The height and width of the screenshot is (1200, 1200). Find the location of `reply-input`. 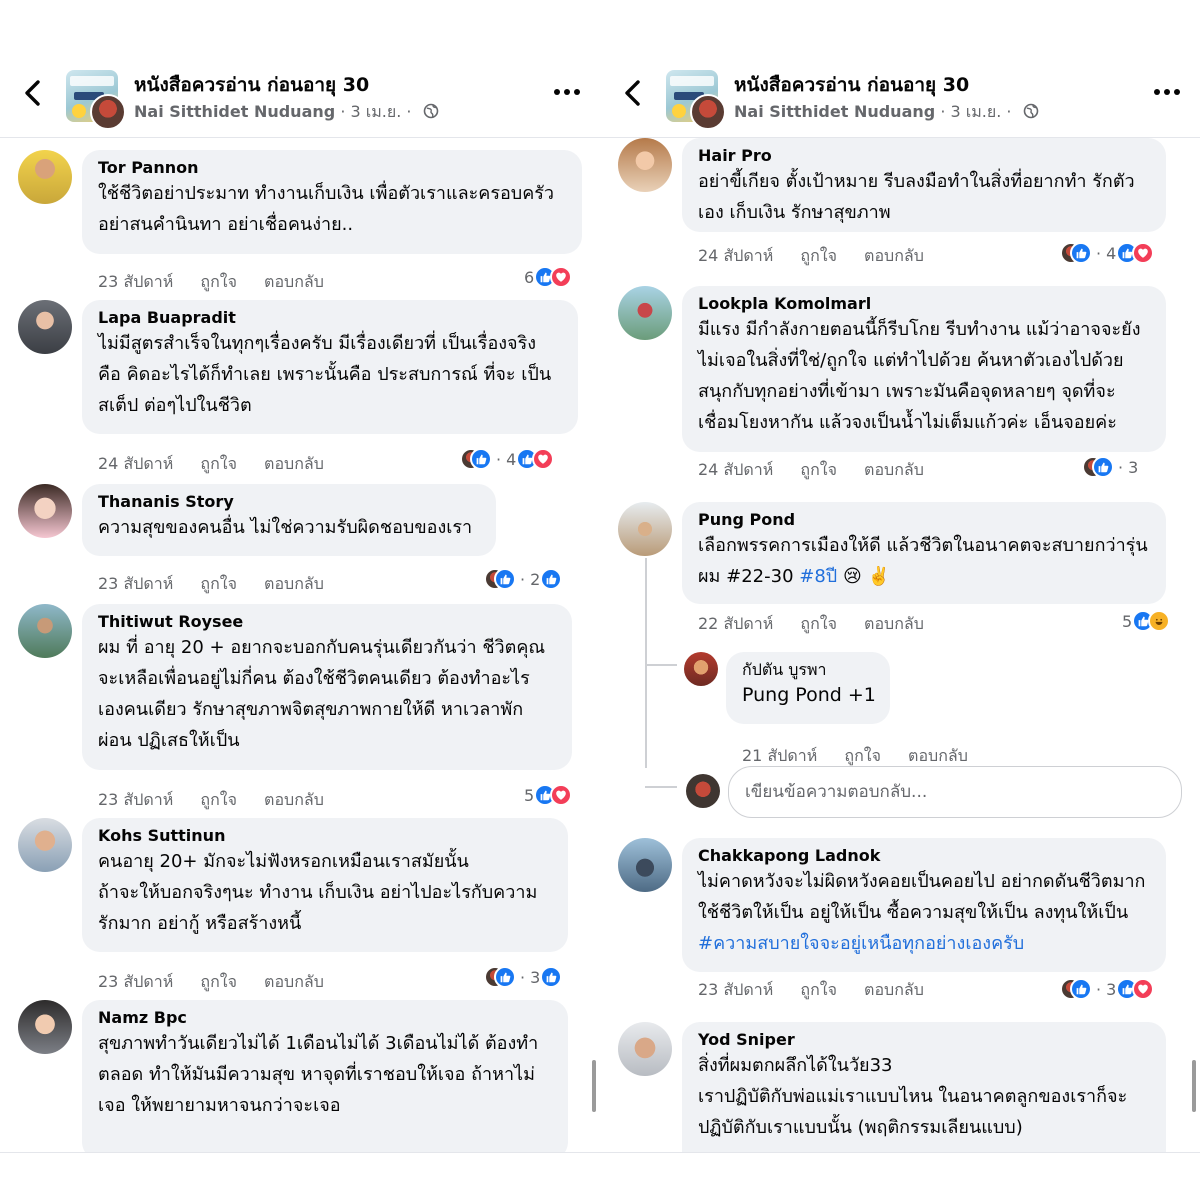

reply-input is located at coordinates (955, 792).